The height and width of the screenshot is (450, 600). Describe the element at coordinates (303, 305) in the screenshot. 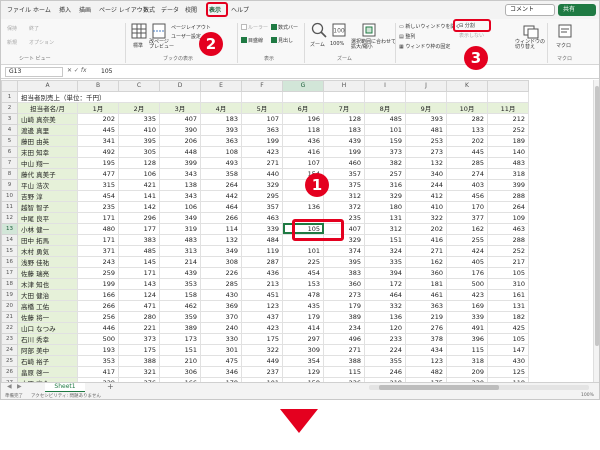

I see `value-cell: 435` at that location.